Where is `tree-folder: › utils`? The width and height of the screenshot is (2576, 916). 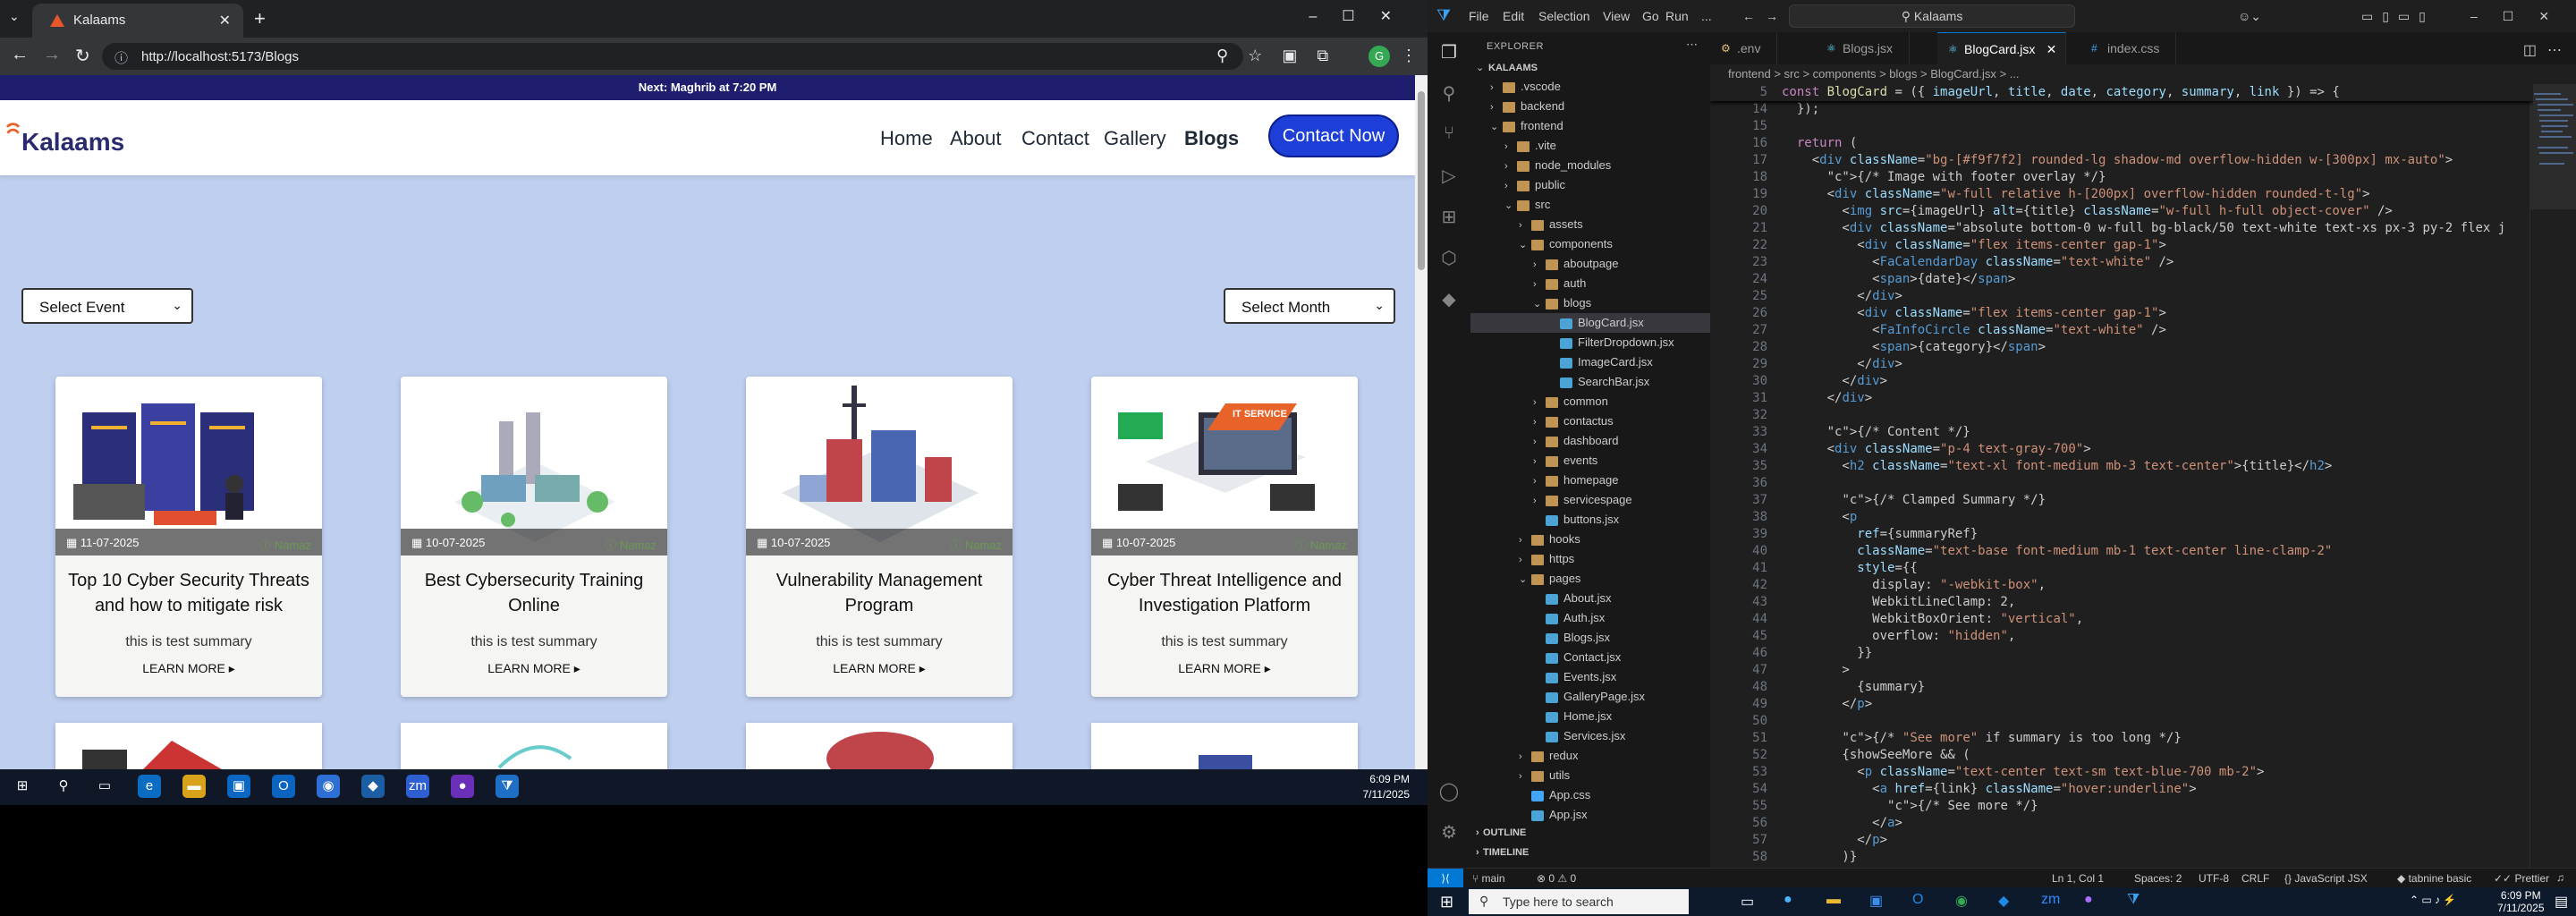 tree-folder: › utils is located at coordinates (1590, 775).